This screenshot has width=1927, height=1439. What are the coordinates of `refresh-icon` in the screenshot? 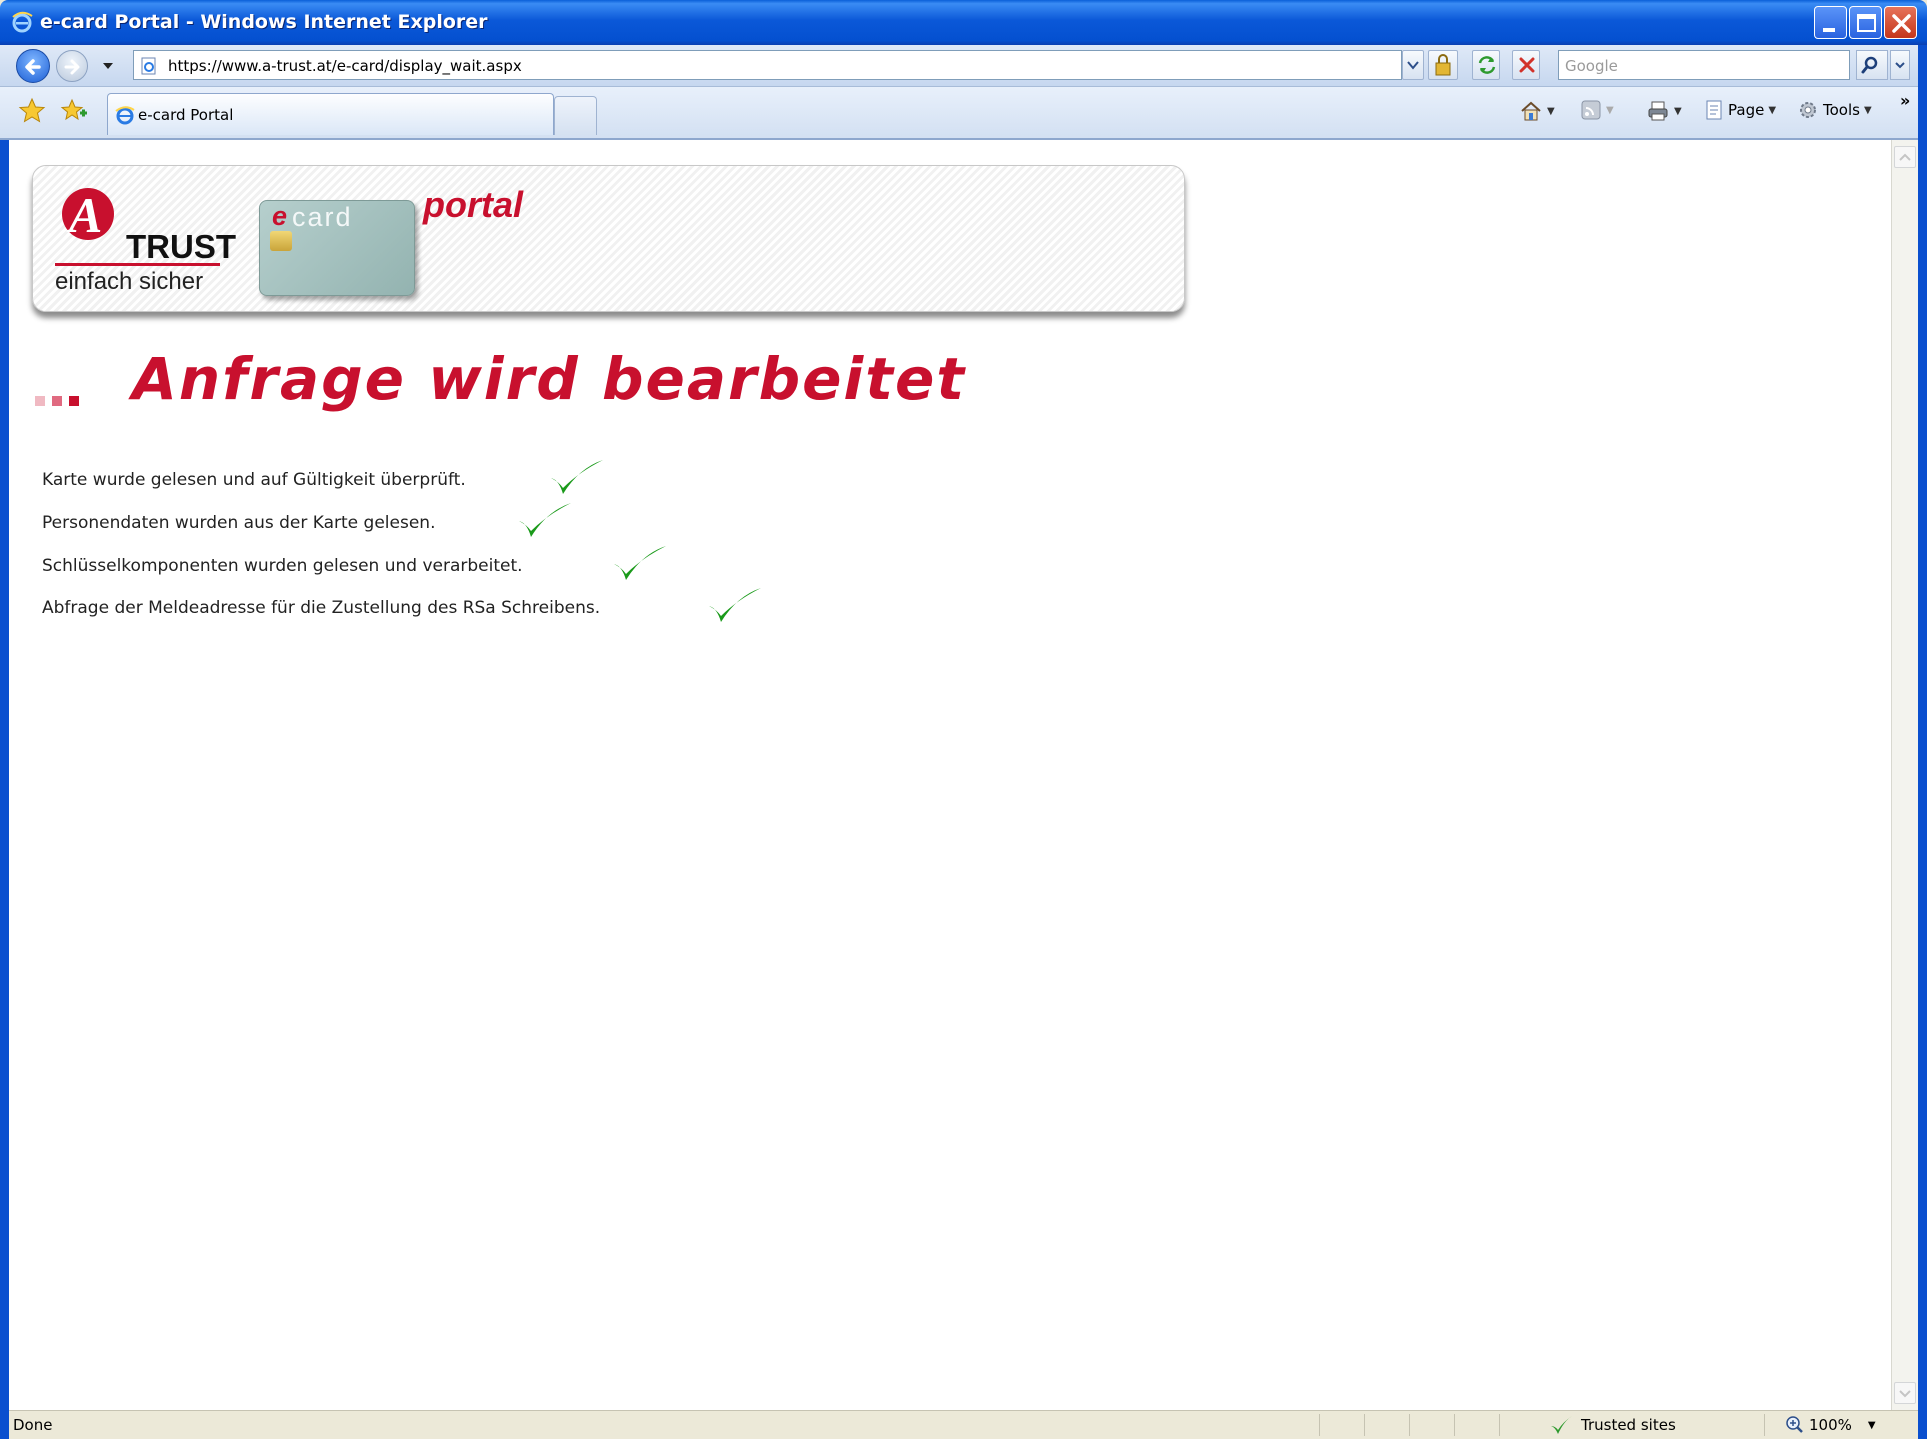 It's located at (1487, 65).